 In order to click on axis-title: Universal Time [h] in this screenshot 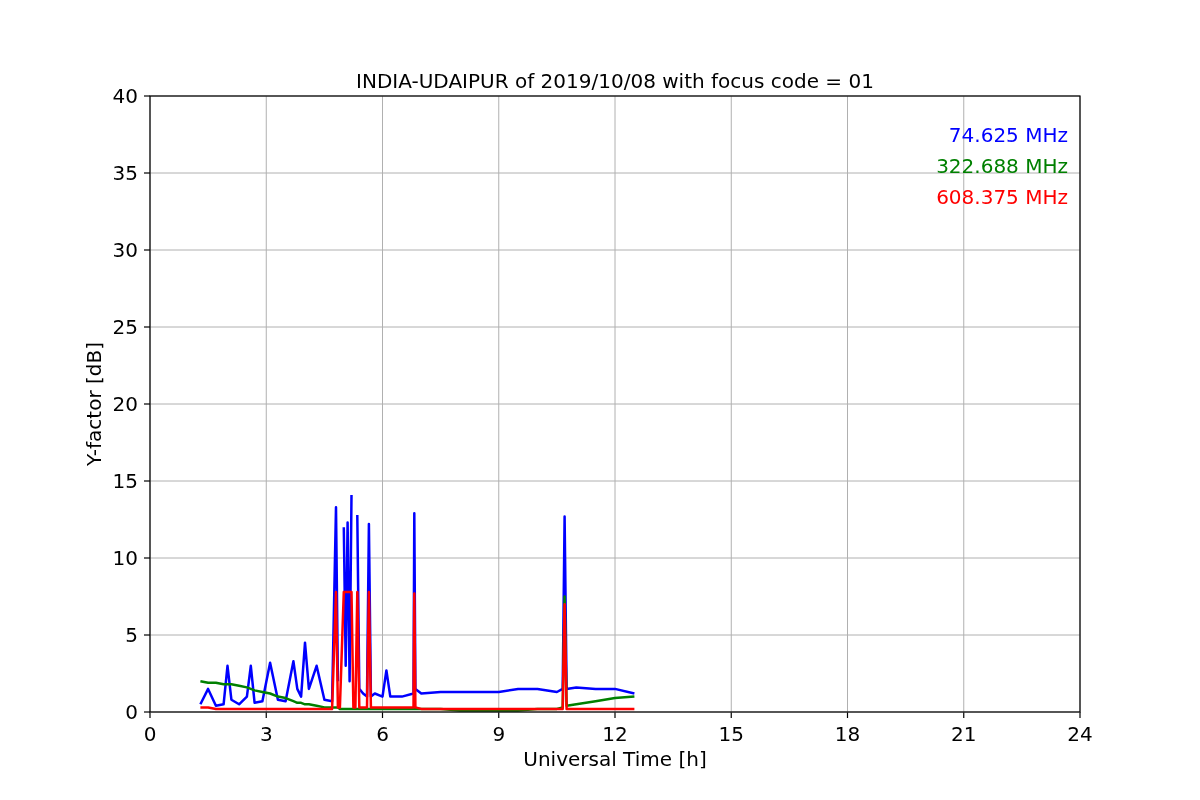, I will do `click(615, 759)`.